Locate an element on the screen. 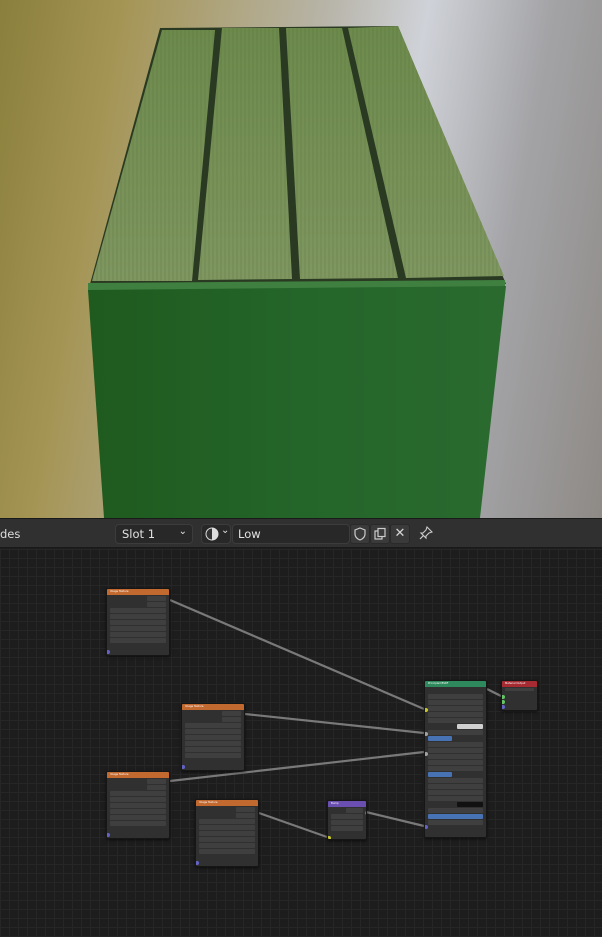 The height and width of the screenshot is (937, 602). roughness-input-socket is located at coordinates (426, 734).